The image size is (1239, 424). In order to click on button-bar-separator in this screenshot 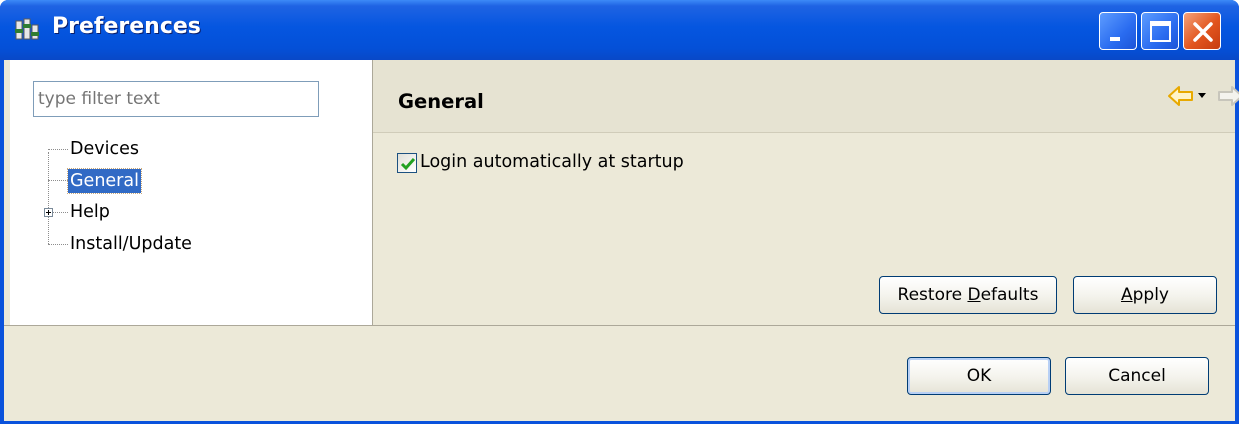, I will do `click(619, 325)`.